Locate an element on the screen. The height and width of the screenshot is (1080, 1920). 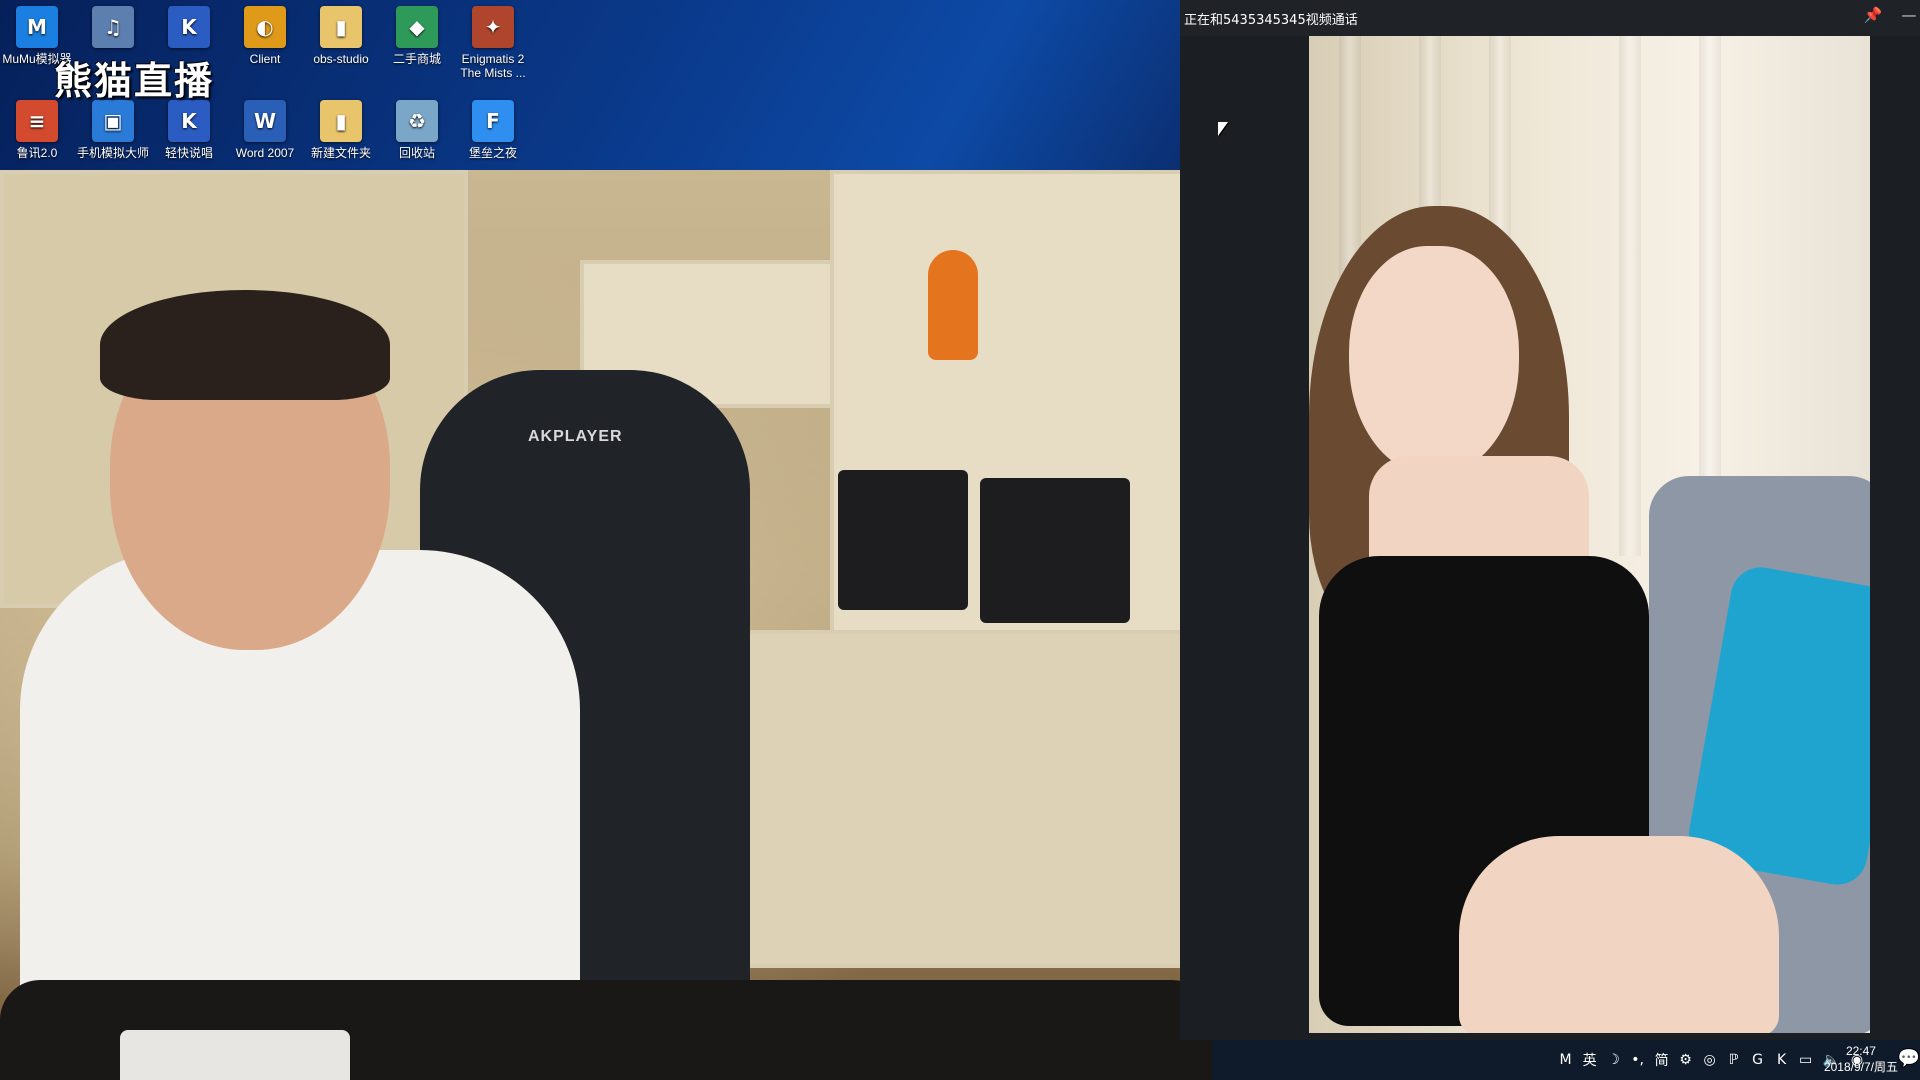
system-tray: M 英 ☽ •, 简 ⚙ ◎ ℙ G K ▭ 🔈 ◉ is located at coordinates (1711, 1060).